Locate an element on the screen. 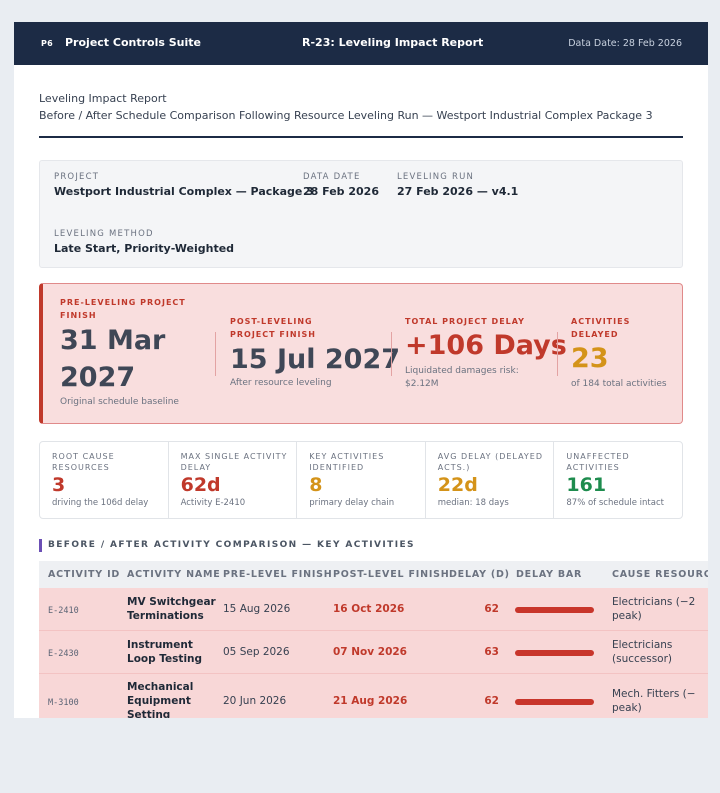 The width and height of the screenshot is (720, 793). kpi-value: 3 is located at coordinates (59, 485).